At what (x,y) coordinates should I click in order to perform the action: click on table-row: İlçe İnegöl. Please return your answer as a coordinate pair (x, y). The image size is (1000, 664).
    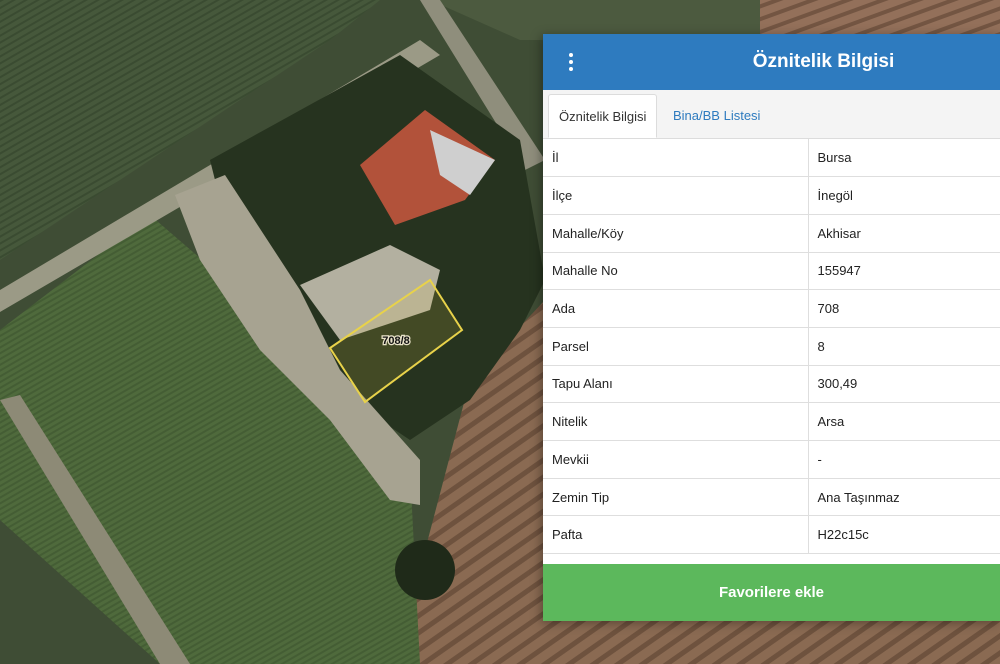
    Looking at the image, I should click on (771, 195).